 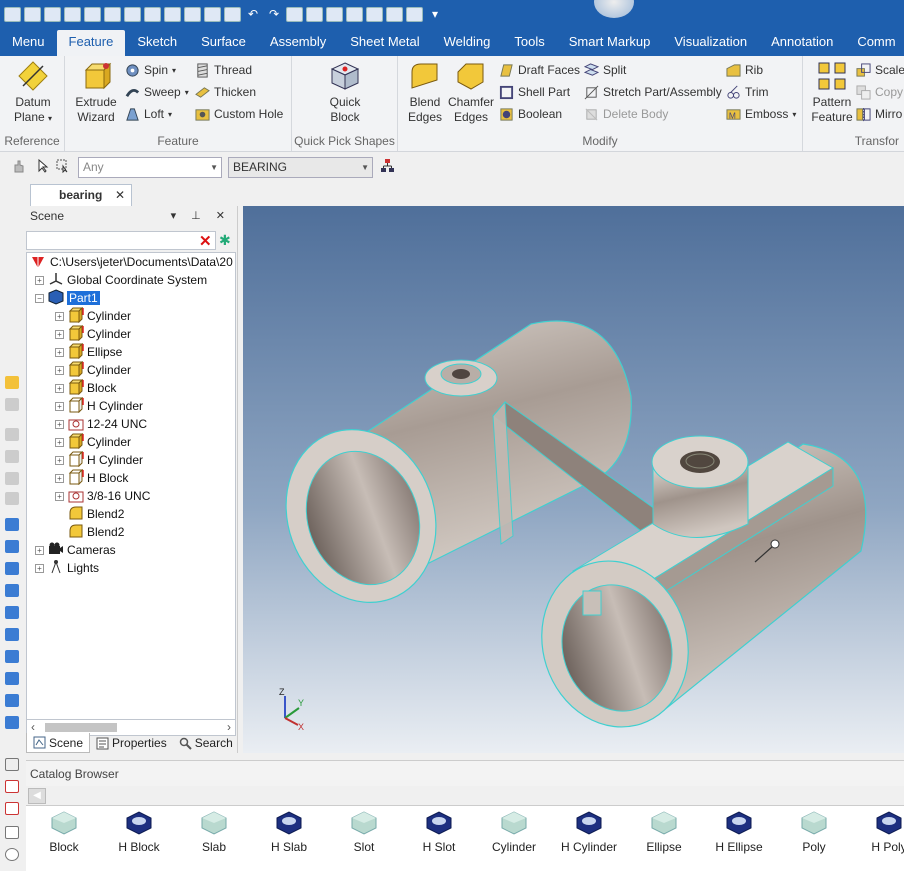 What do you see at coordinates (37, 796) in the screenshot?
I see `catalog-back-icon: ◀` at bounding box center [37, 796].